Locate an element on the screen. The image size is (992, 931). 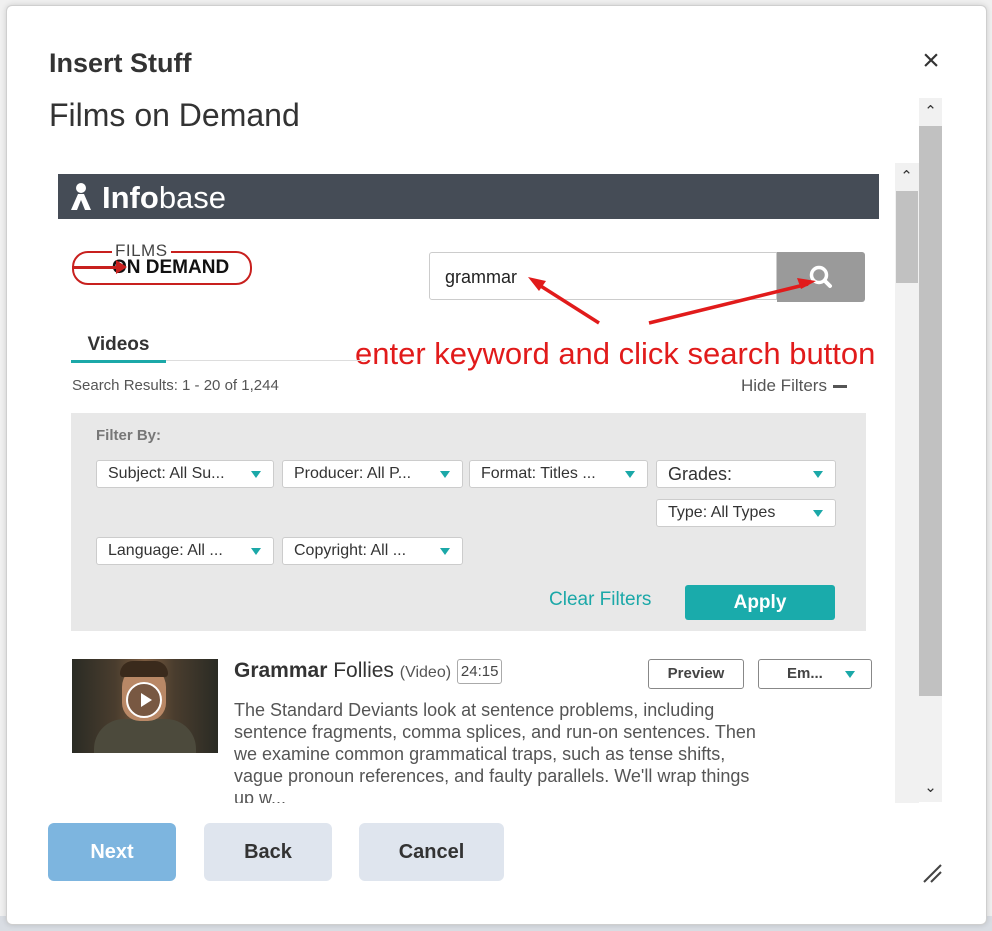
frame-scrollbar-thumb is located at coordinates (907, 237).